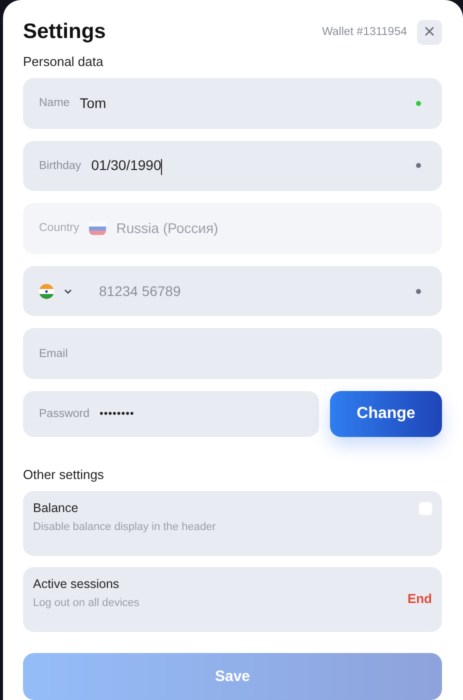 This screenshot has width=463, height=700. Describe the element at coordinates (76, 583) in the screenshot. I see `setting-title: Active sessions` at that location.